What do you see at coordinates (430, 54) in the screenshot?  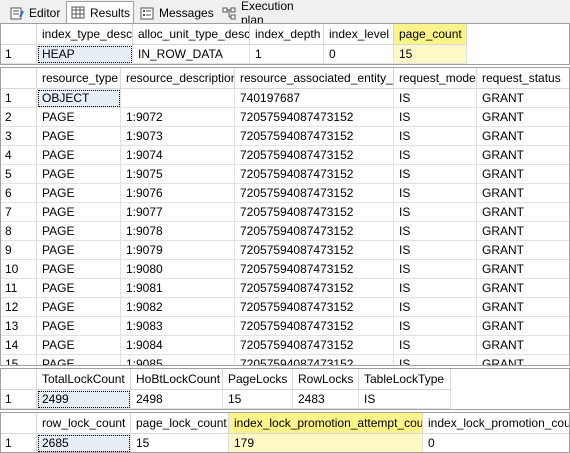 I see `grid-cell-highlighted: 15` at bounding box center [430, 54].